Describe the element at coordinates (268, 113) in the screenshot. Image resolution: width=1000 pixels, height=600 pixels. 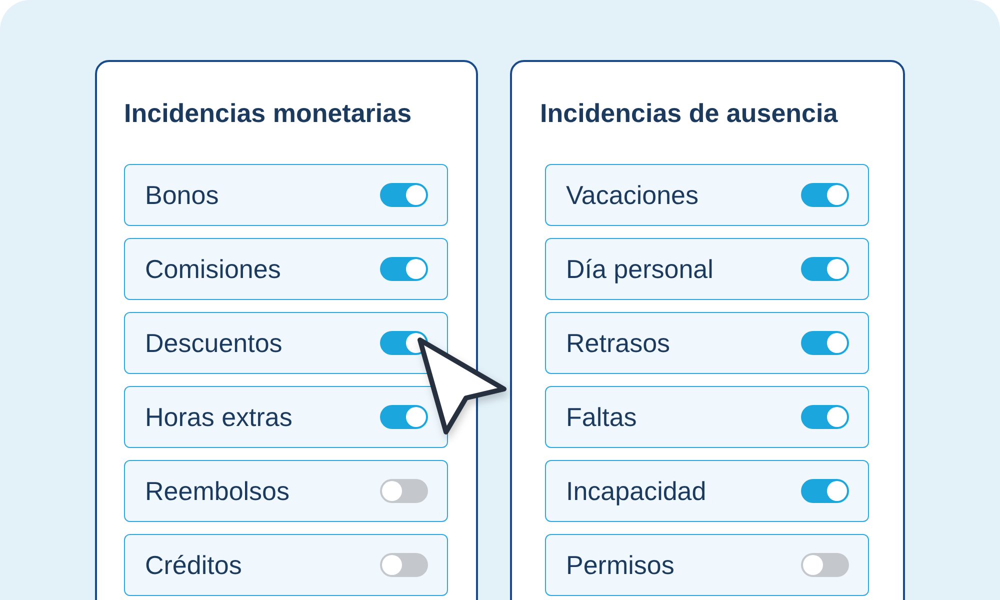
I see `card-title: Incidencias monetarias` at that location.